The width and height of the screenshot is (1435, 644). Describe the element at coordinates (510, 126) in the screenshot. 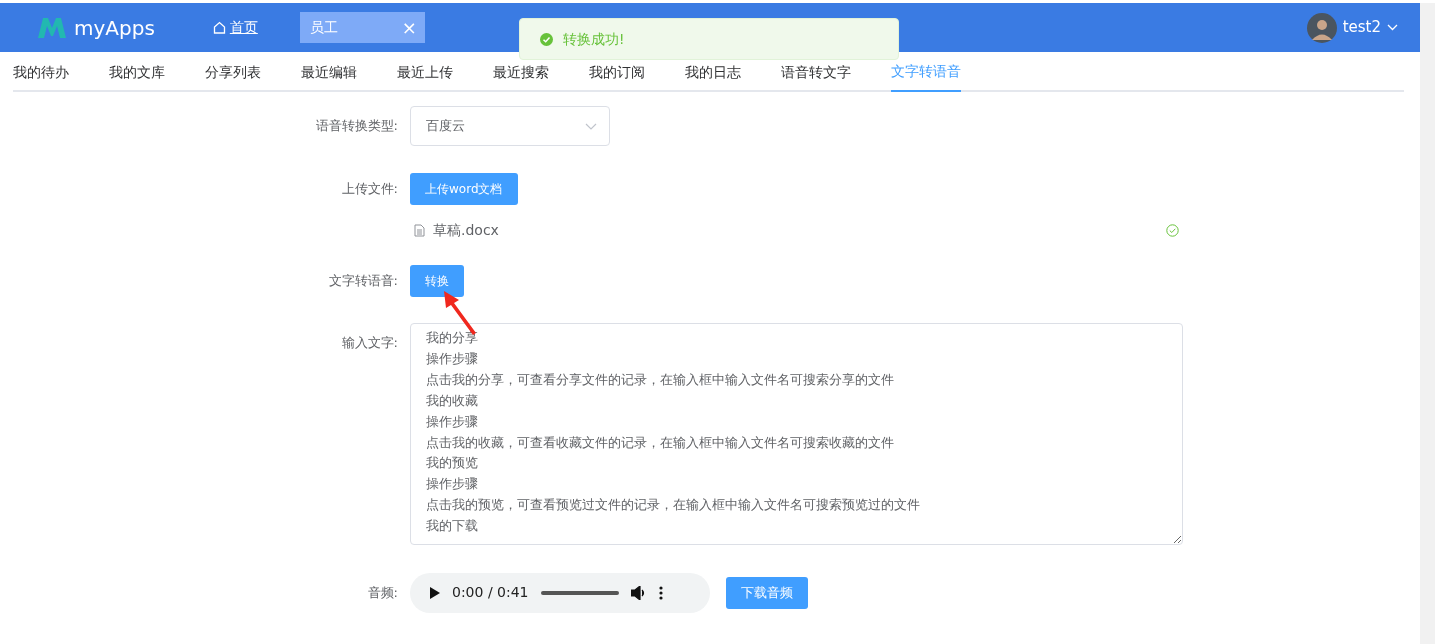

I see `select-field: 百度云` at that location.